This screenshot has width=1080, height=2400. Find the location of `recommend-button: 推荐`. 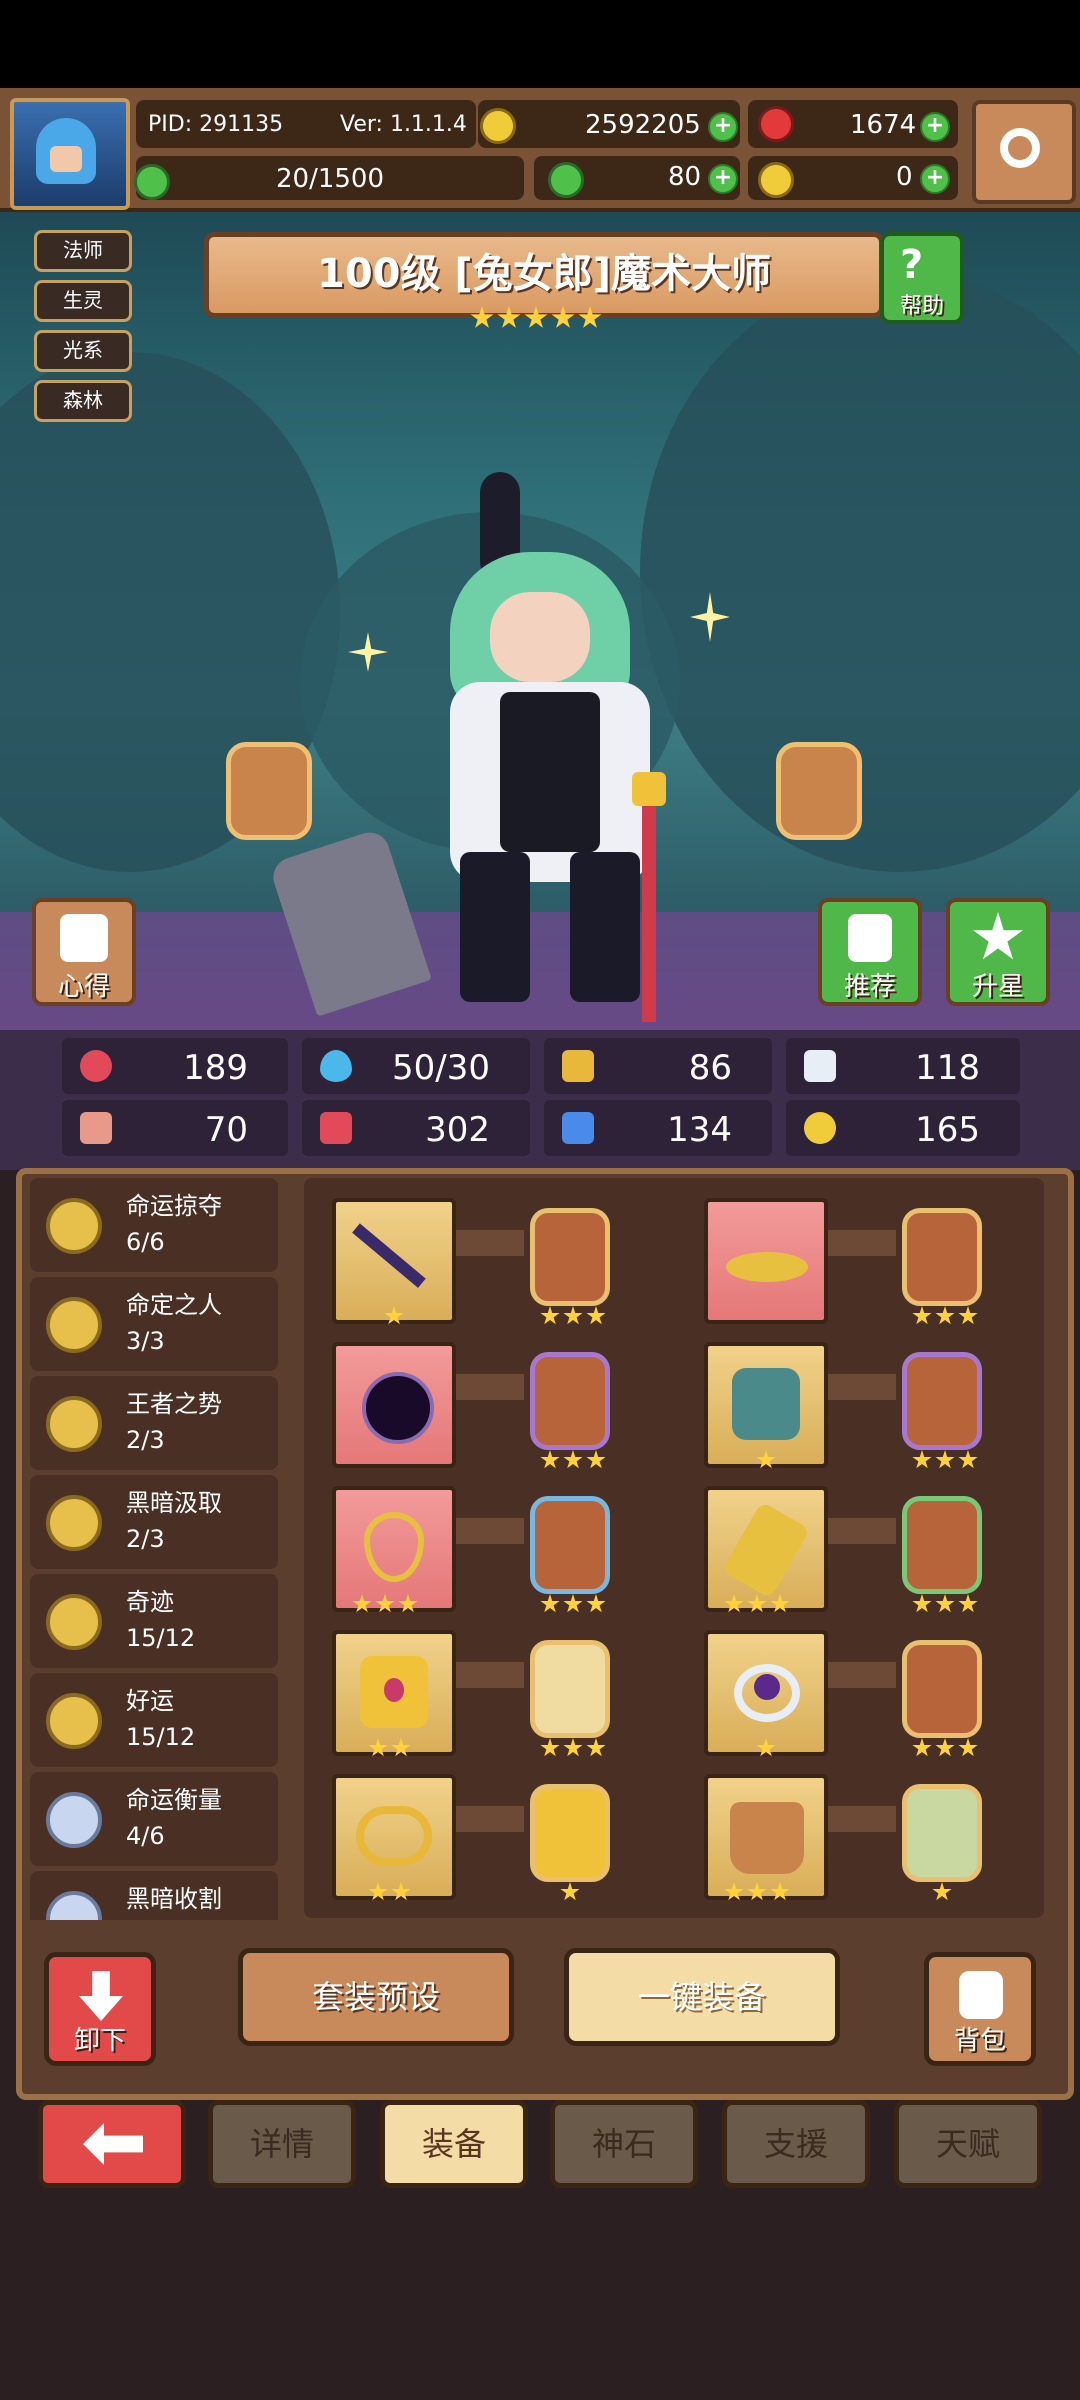

recommend-button: 推荐 is located at coordinates (870, 952).